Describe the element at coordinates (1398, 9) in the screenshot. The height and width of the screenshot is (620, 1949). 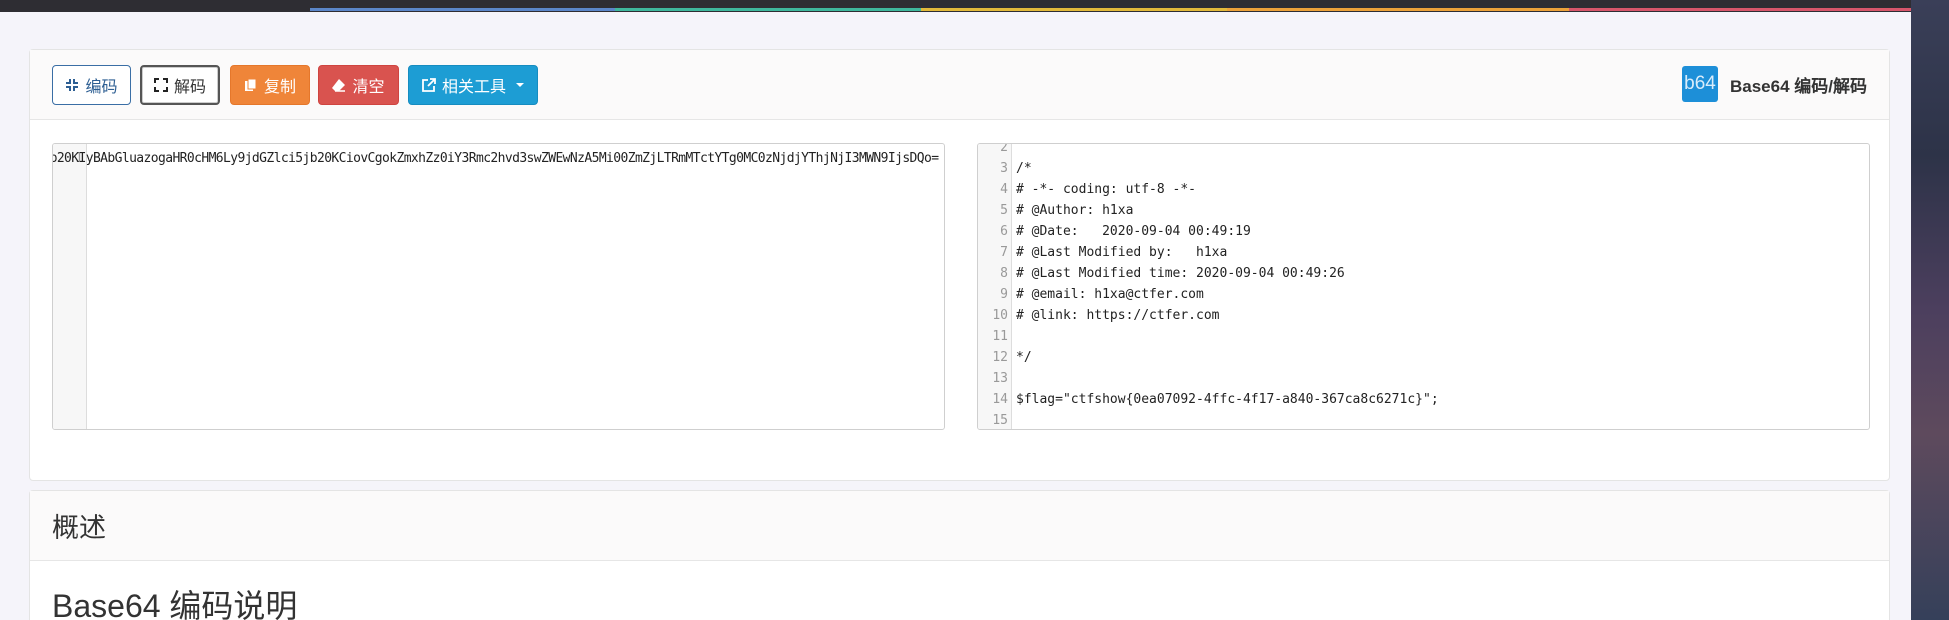
I see `accent-line-orange` at that location.